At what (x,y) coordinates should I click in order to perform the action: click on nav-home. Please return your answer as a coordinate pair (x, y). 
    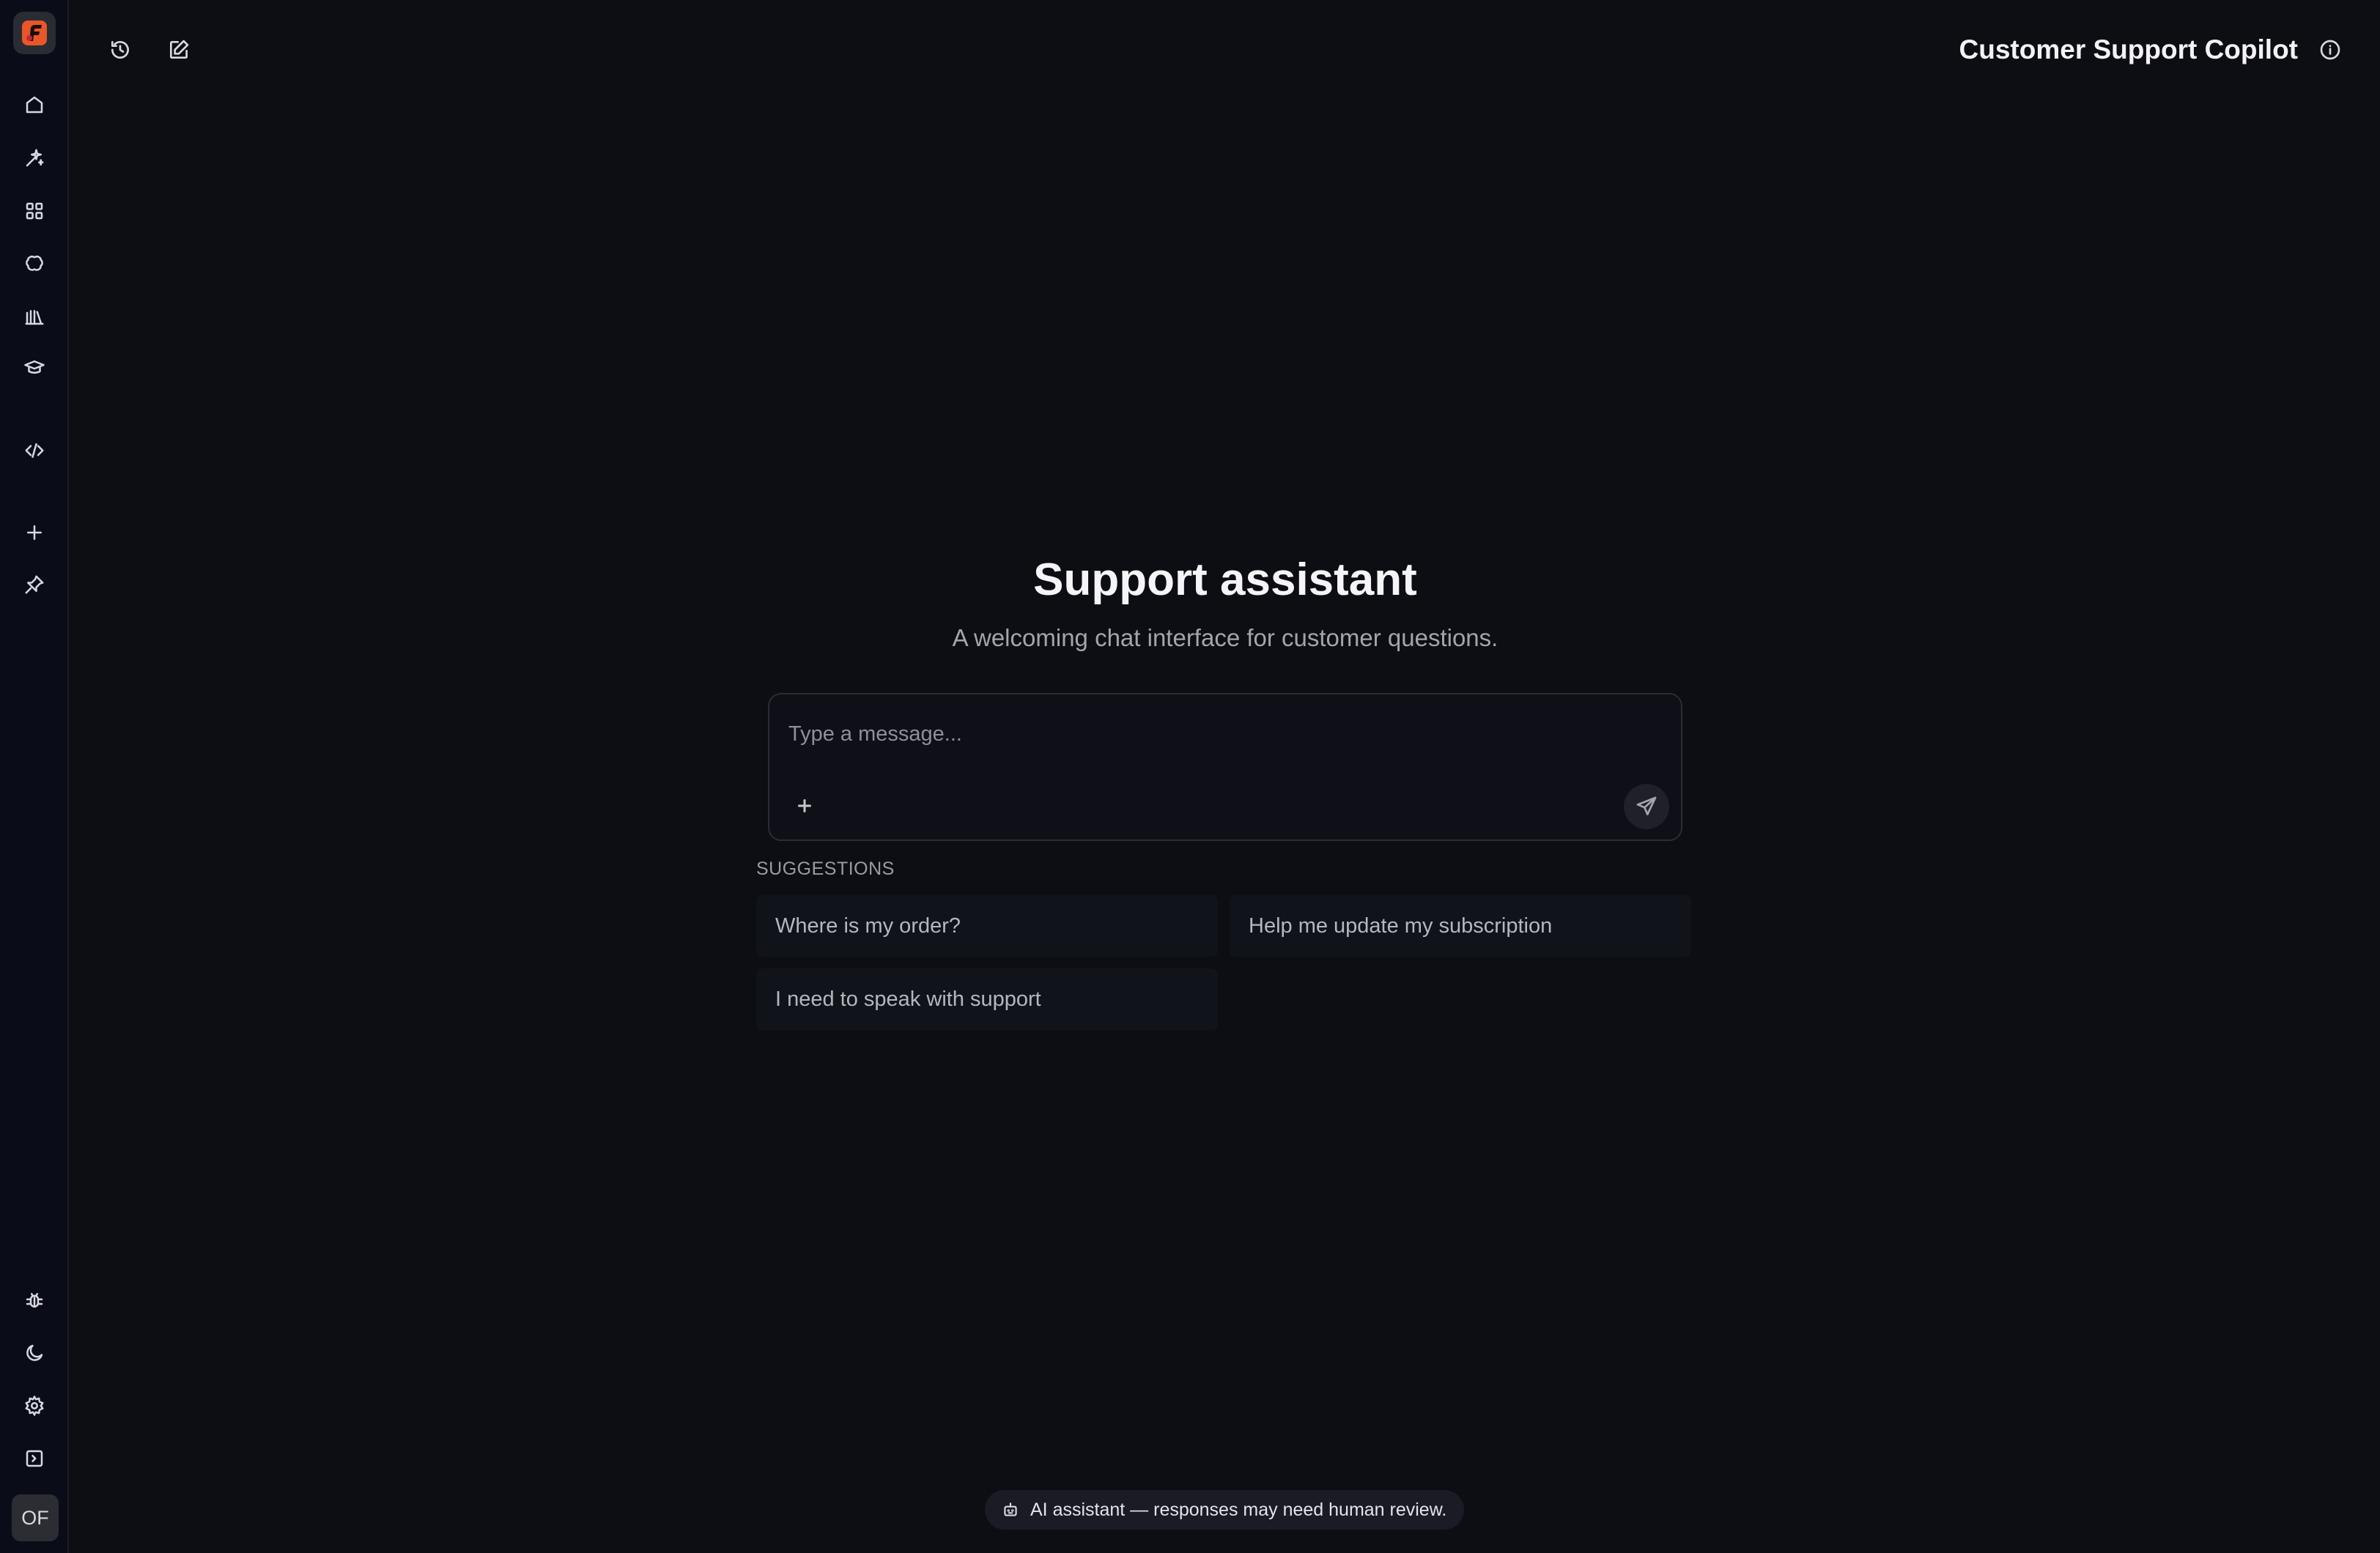
    Looking at the image, I should click on (34, 104).